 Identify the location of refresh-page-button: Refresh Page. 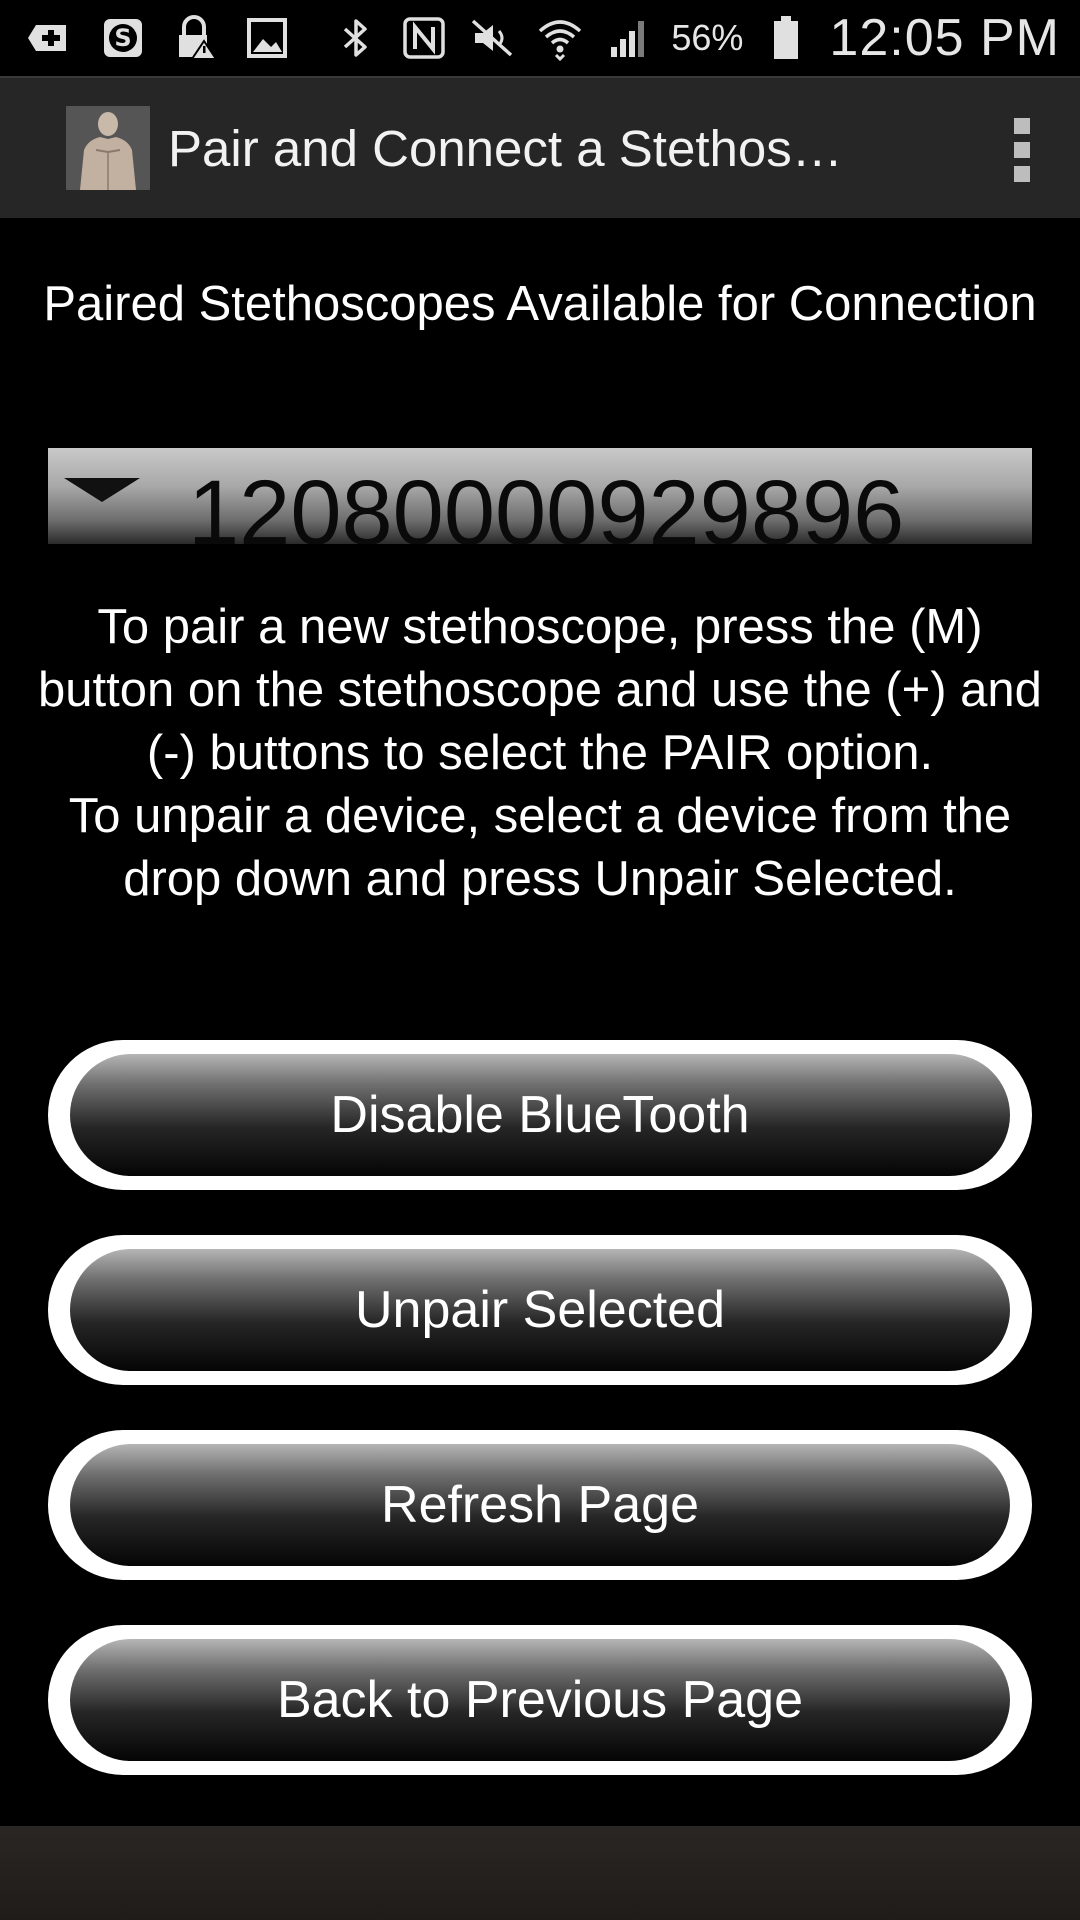
(540, 1505).